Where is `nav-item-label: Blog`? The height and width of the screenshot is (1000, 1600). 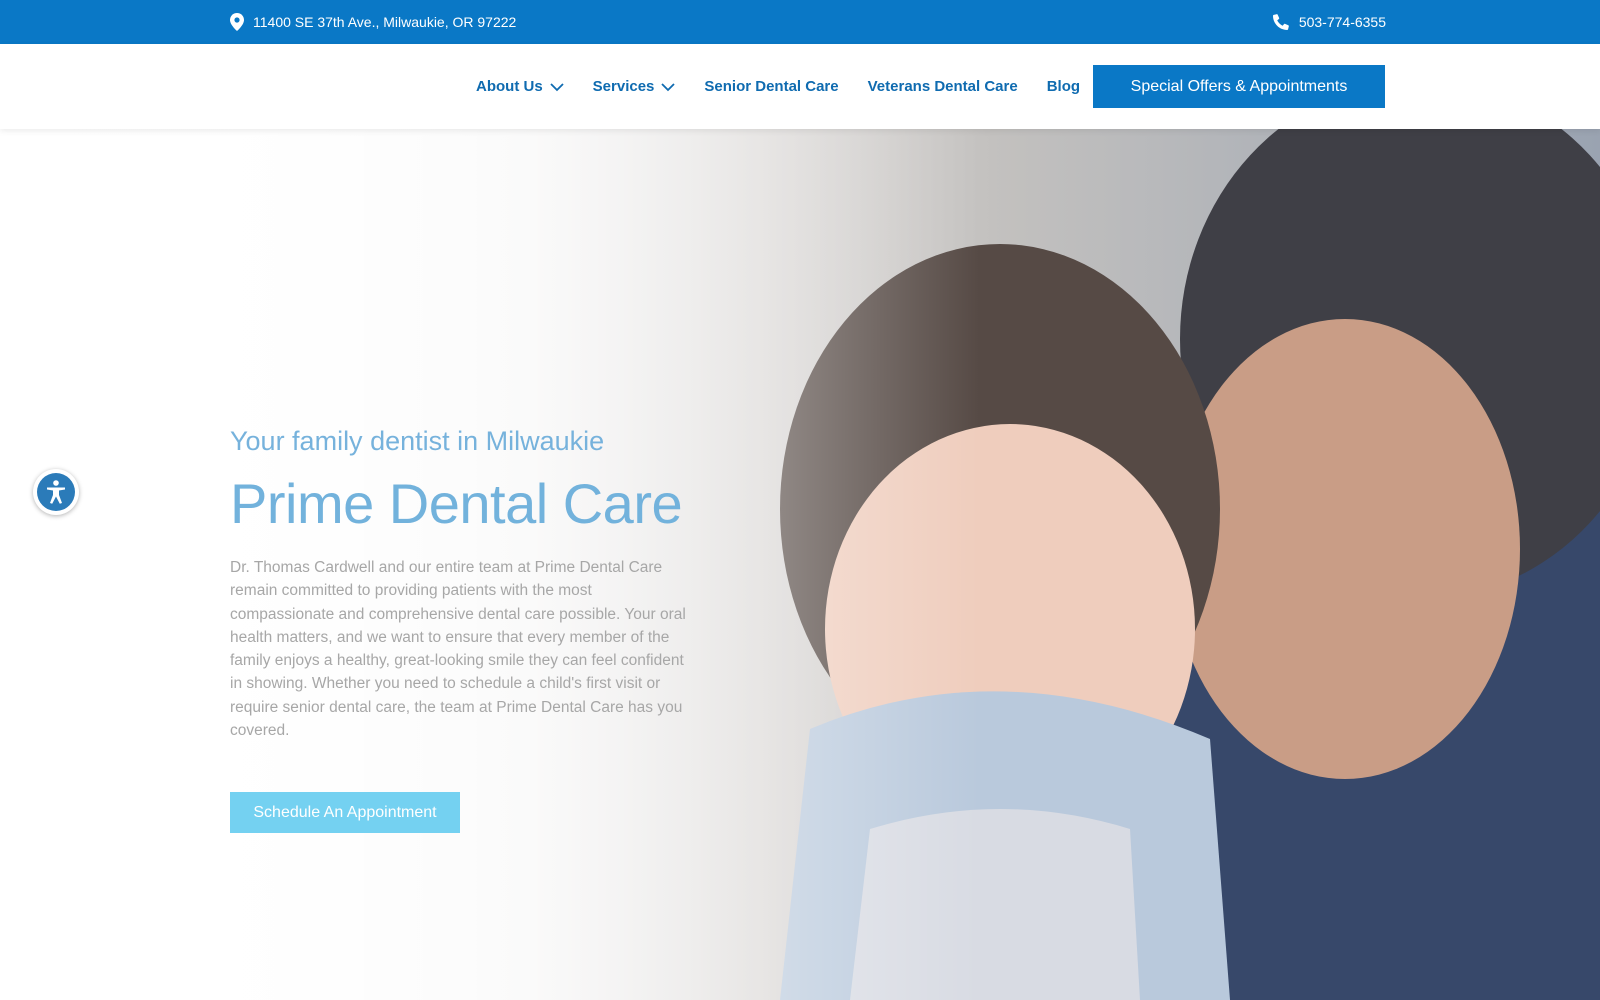 nav-item-label: Blog is located at coordinates (1063, 86).